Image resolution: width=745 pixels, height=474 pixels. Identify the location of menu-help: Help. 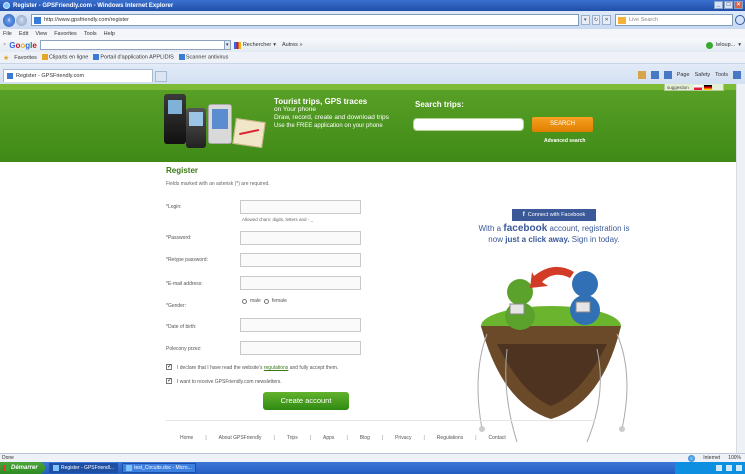
(109, 34).